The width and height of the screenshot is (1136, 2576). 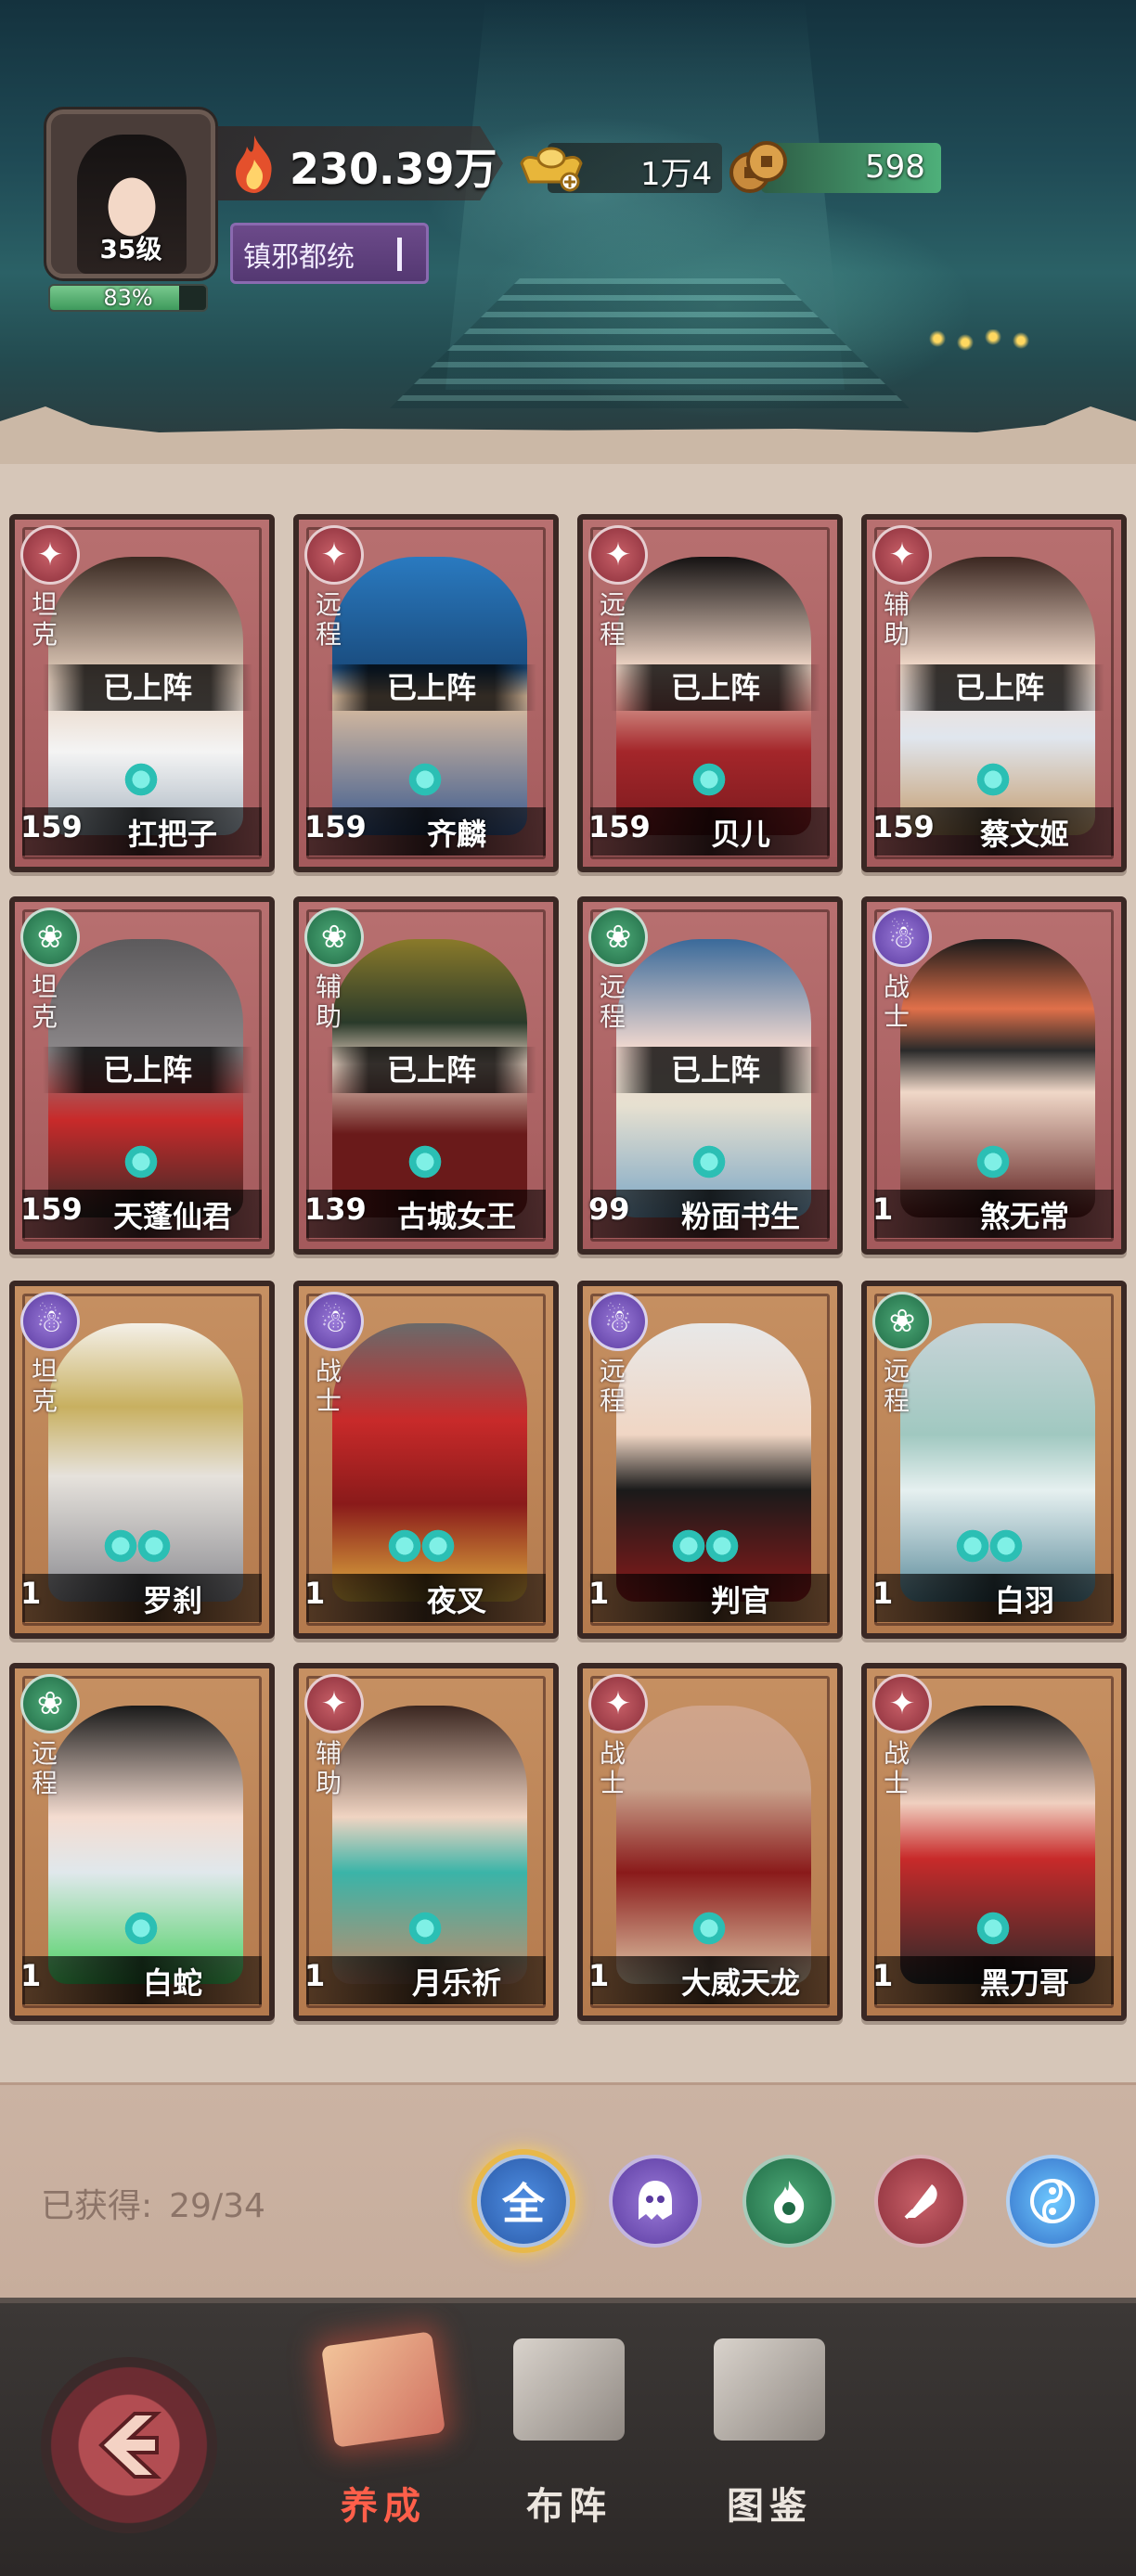 I want to click on hero-name: 粉面书生, so click(x=740, y=1216).